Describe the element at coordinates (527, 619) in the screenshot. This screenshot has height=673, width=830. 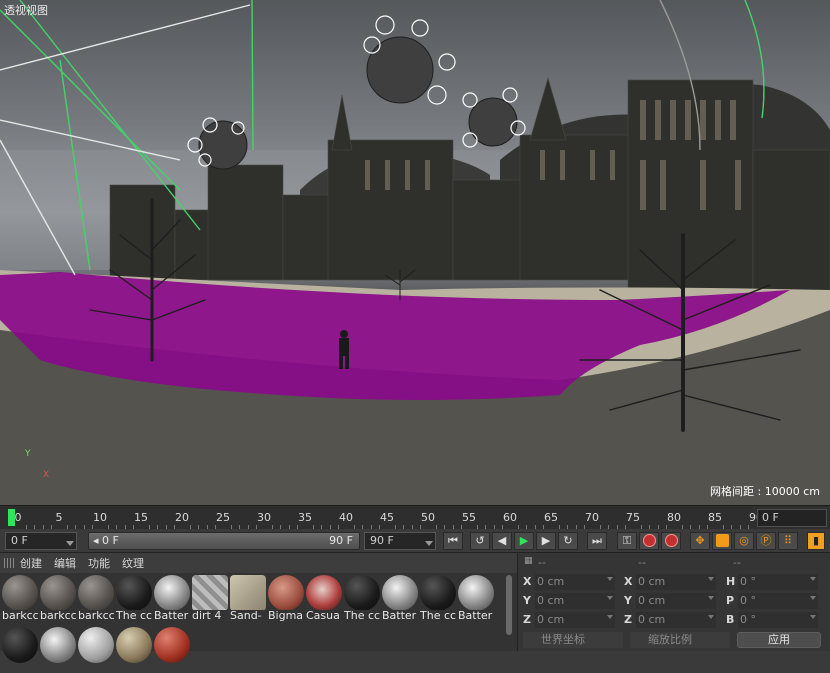
I see `axis-label: Z` at that location.